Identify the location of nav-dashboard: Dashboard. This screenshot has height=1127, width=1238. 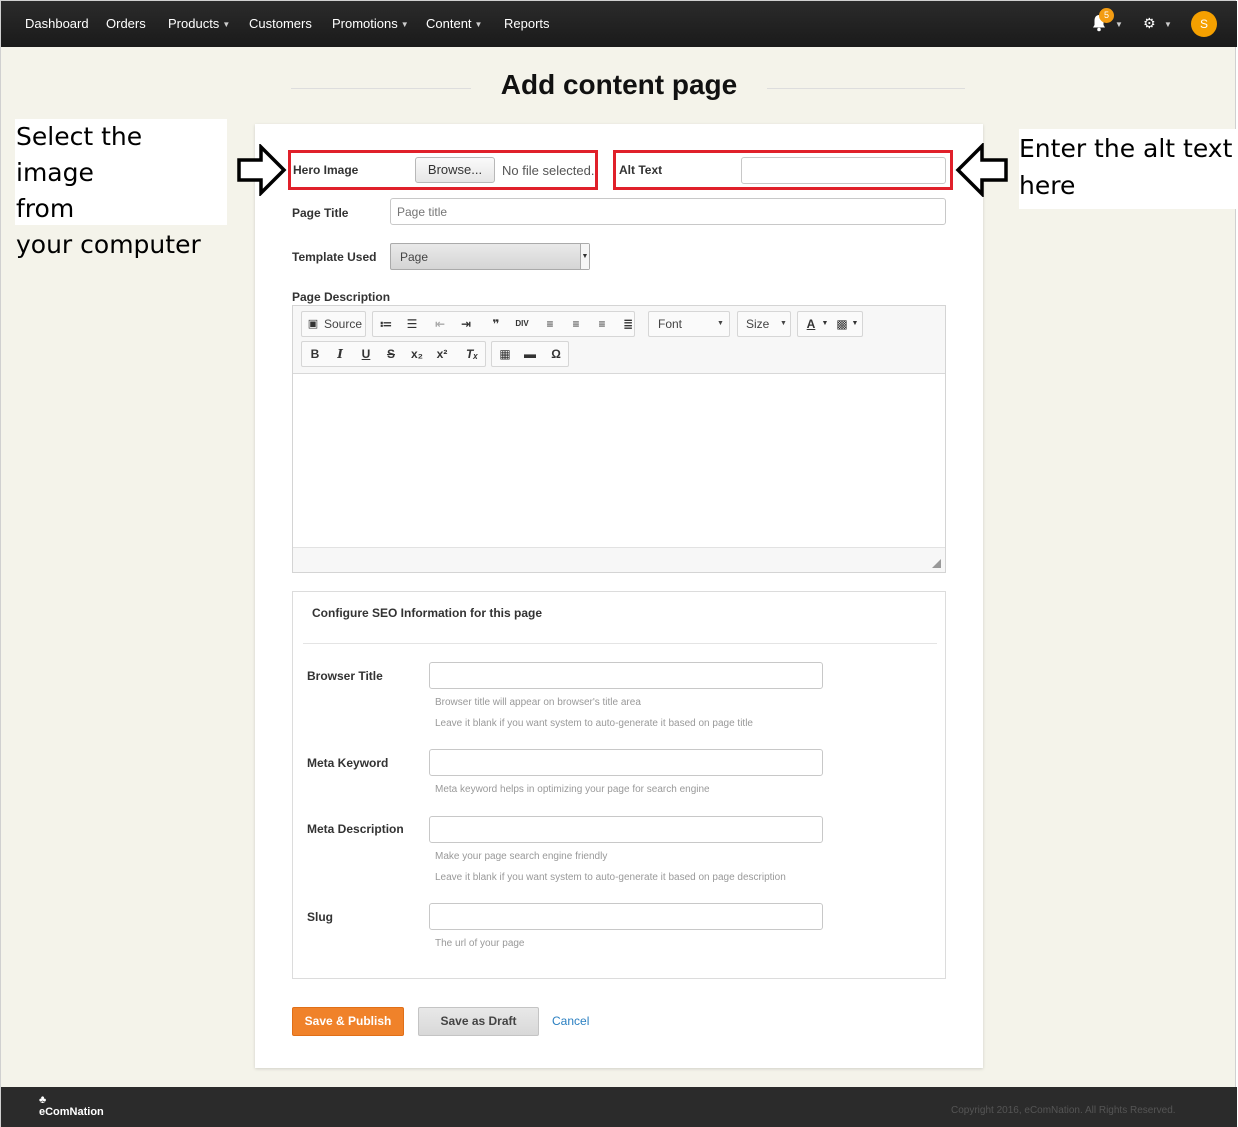
(57, 23).